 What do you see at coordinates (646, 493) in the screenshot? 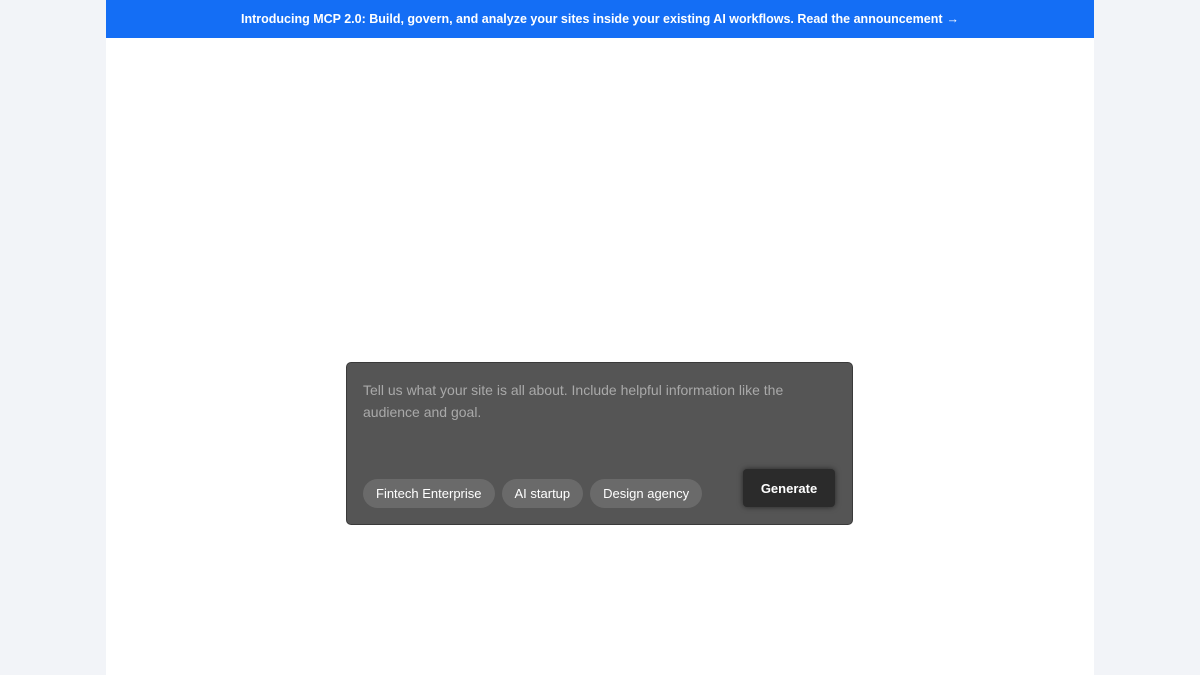
I see `chip-design-agency: Design agency` at bounding box center [646, 493].